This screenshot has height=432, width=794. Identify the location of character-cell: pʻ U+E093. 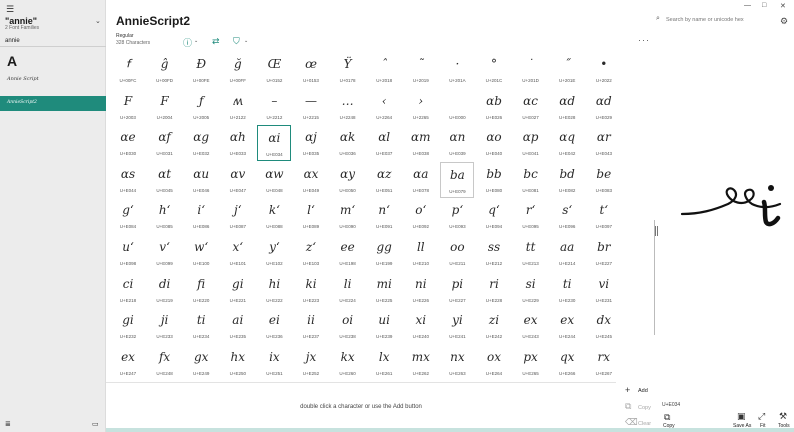
(457, 216).